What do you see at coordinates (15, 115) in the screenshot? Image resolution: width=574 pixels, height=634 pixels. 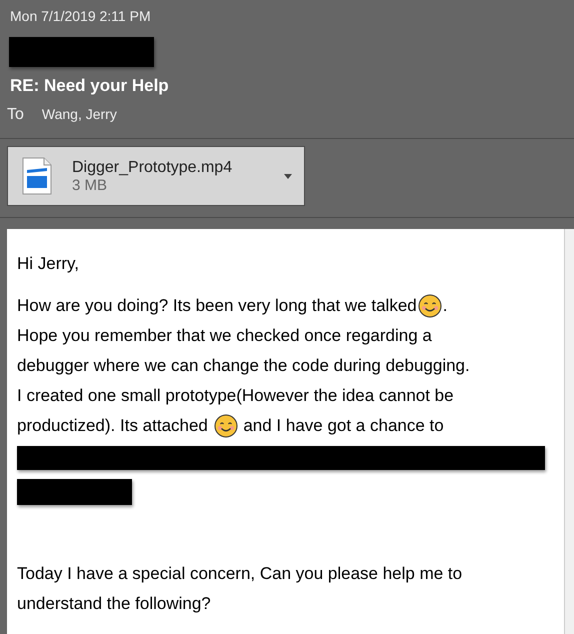 I see `to-label: To` at bounding box center [15, 115].